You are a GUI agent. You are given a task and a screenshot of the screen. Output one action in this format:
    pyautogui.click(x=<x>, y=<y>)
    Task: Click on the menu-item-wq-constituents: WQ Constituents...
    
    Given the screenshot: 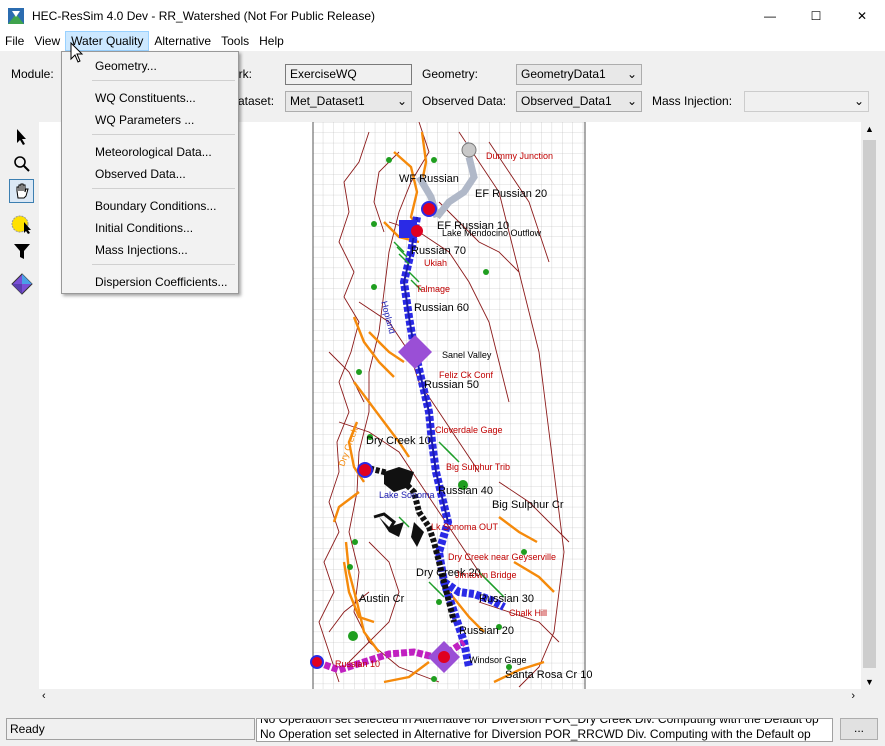 What is the action you would take?
    pyautogui.click(x=145, y=98)
    